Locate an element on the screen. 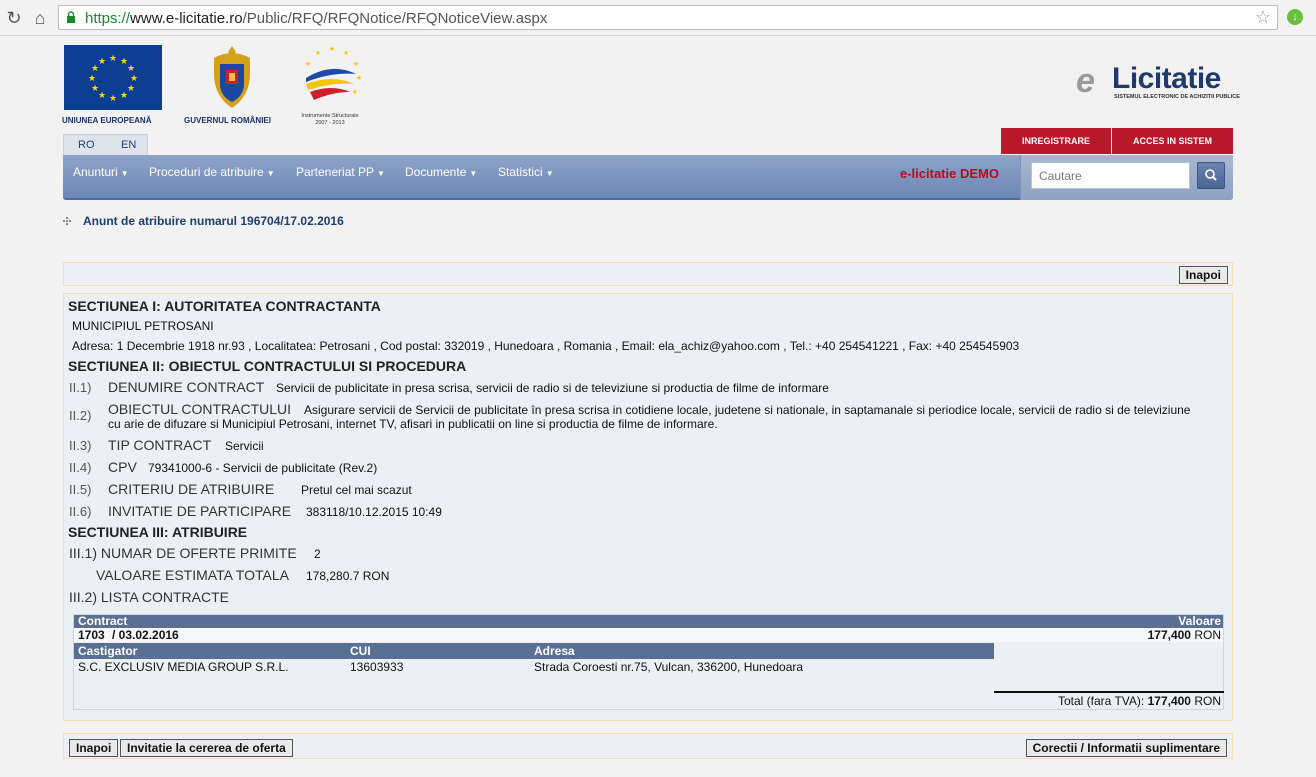 The width and height of the screenshot is (1316, 777). back-button-top: Inapoi is located at coordinates (1203, 275).